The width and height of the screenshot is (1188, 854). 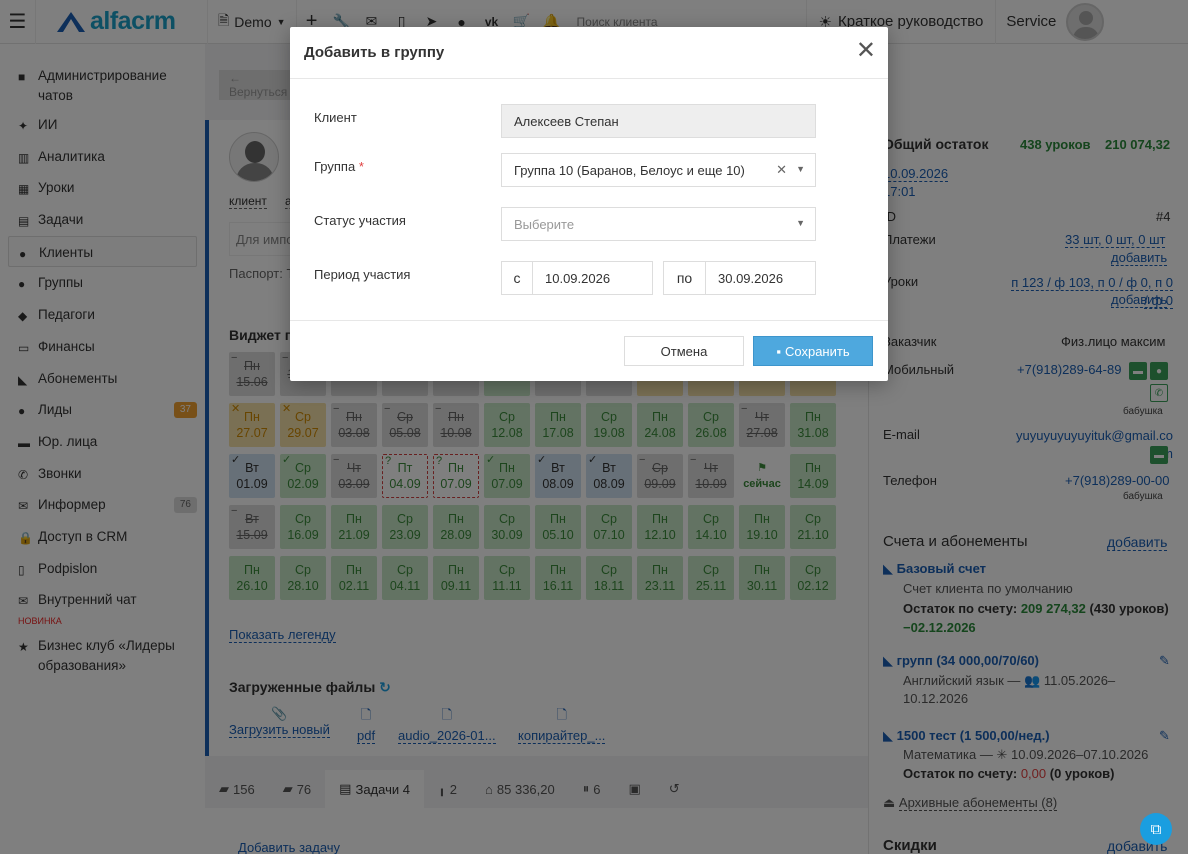 What do you see at coordinates (778, 351) in the screenshot?
I see `floppy-icon: ▪` at bounding box center [778, 351].